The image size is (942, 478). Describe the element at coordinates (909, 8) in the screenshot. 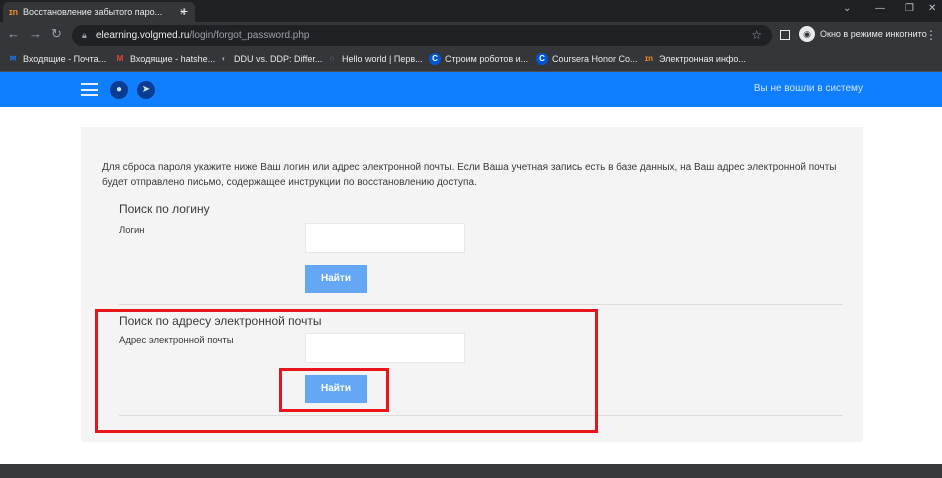

I see `restore-icon: ❐` at that location.